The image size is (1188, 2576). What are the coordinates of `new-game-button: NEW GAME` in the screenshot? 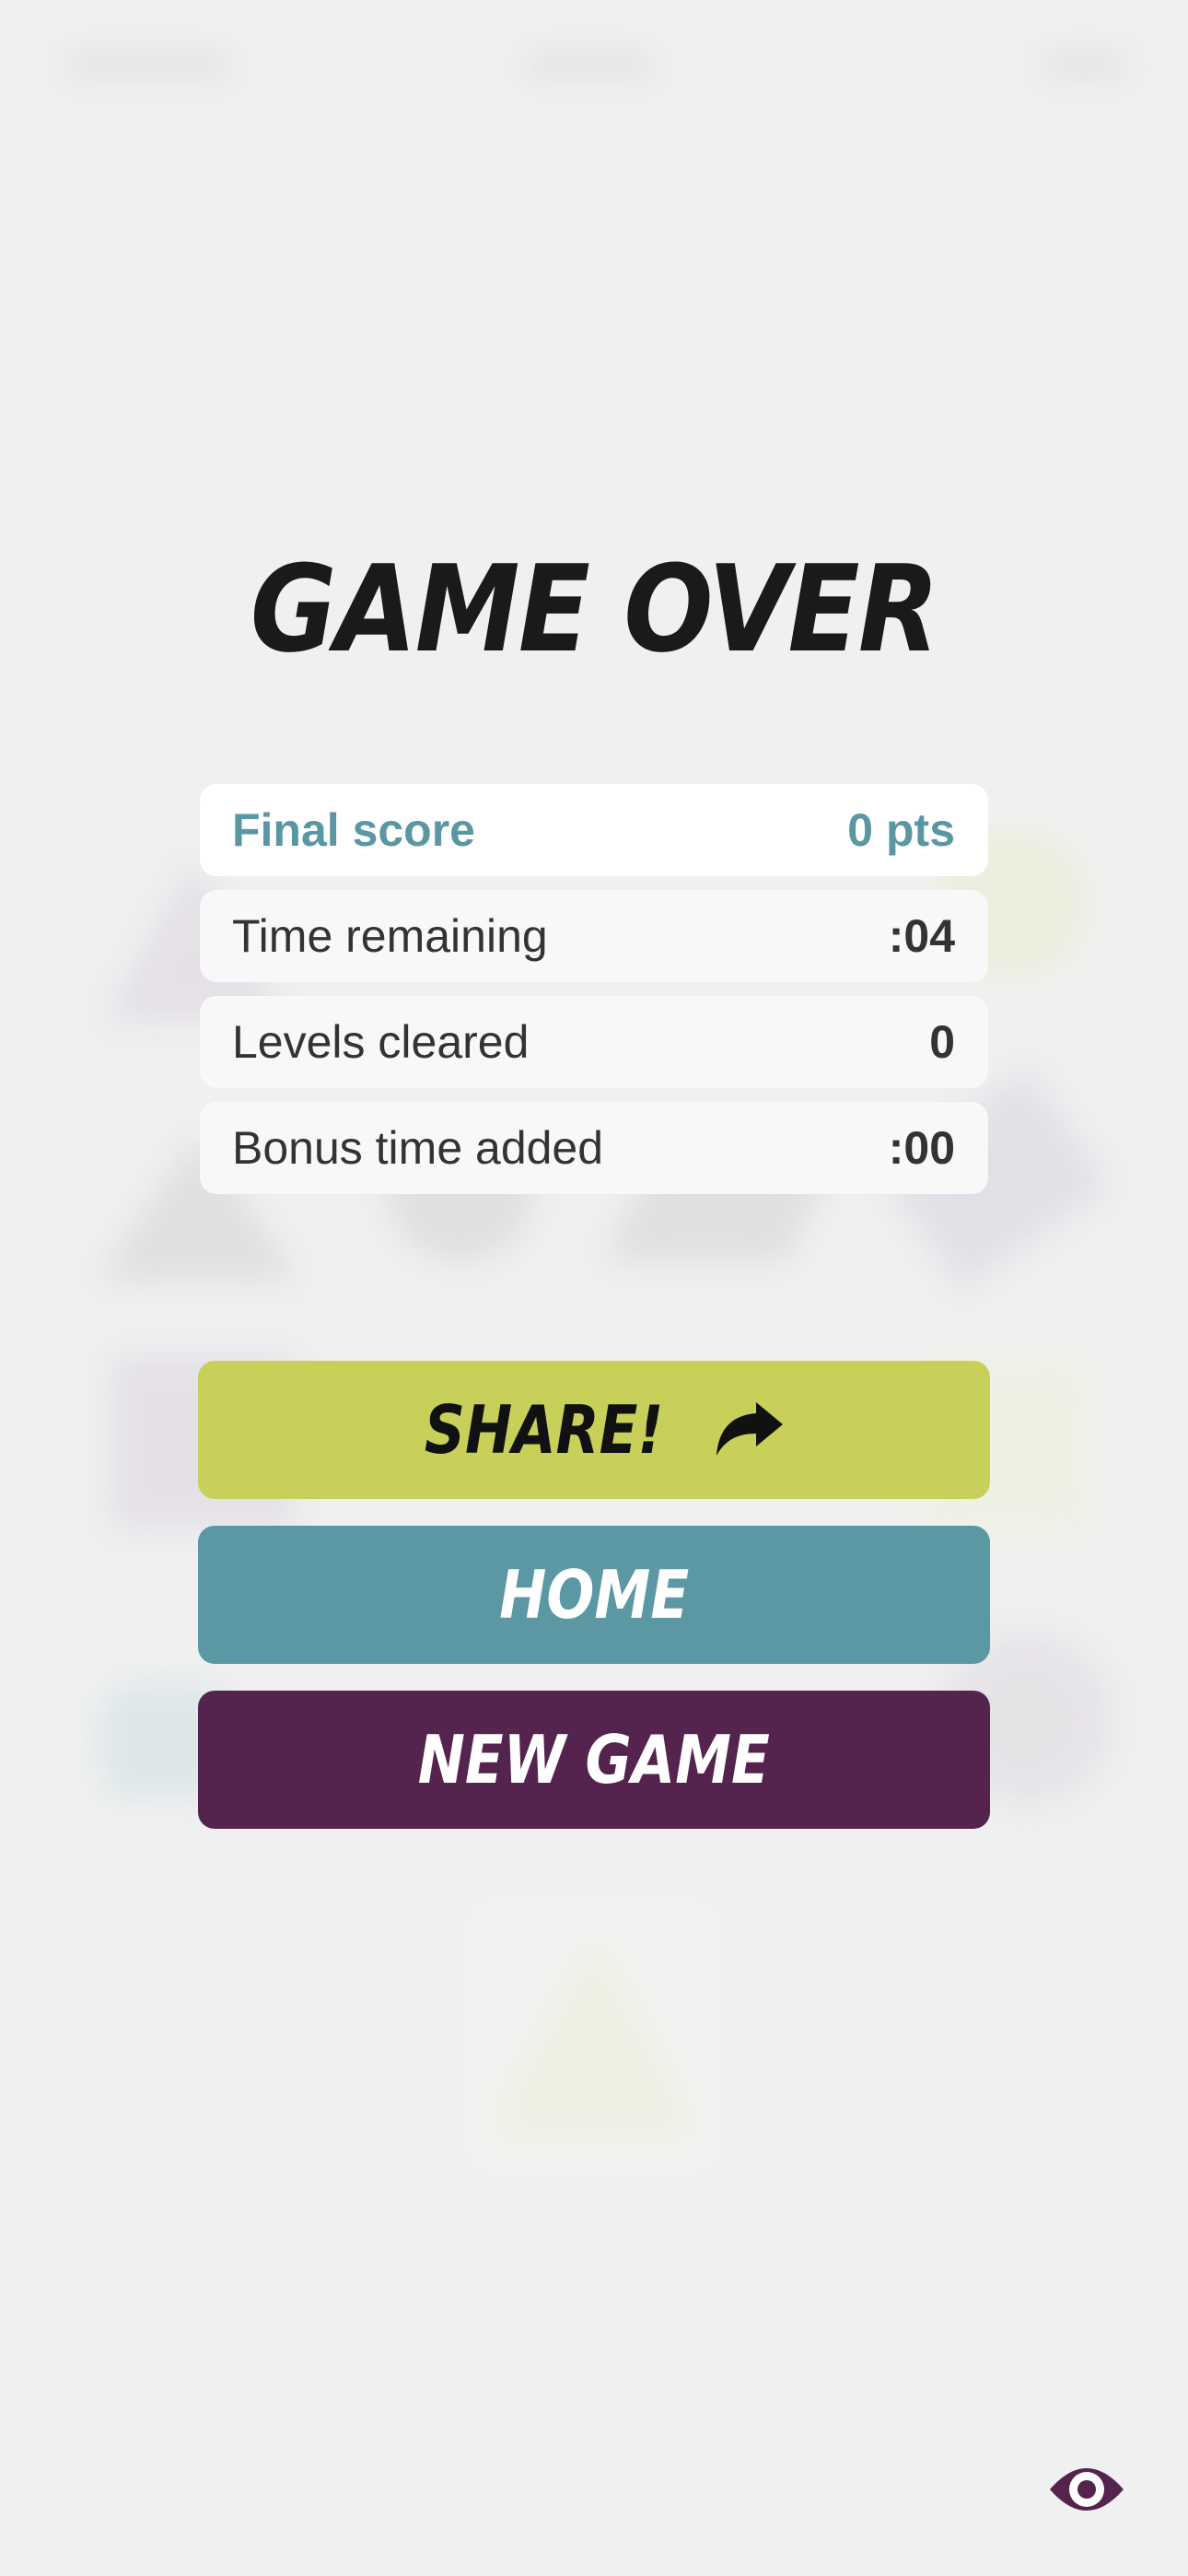 It's located at (594, 1760).